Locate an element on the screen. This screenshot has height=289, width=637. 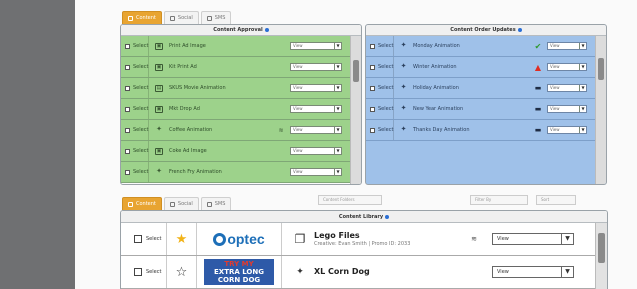
order-update-row: Select ✦ Holiday Animation ▬ View ▼ is located at coordinates (480, 88).